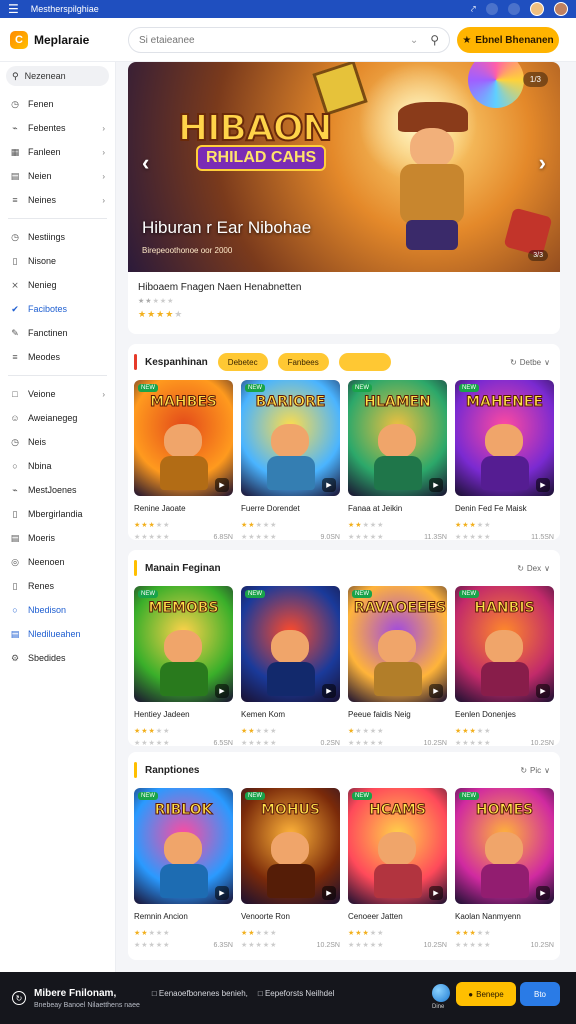  Describe the element at coordinates (397, 714) in the screenshot. I see `game-name: Peeue faidis Neig` at that location.